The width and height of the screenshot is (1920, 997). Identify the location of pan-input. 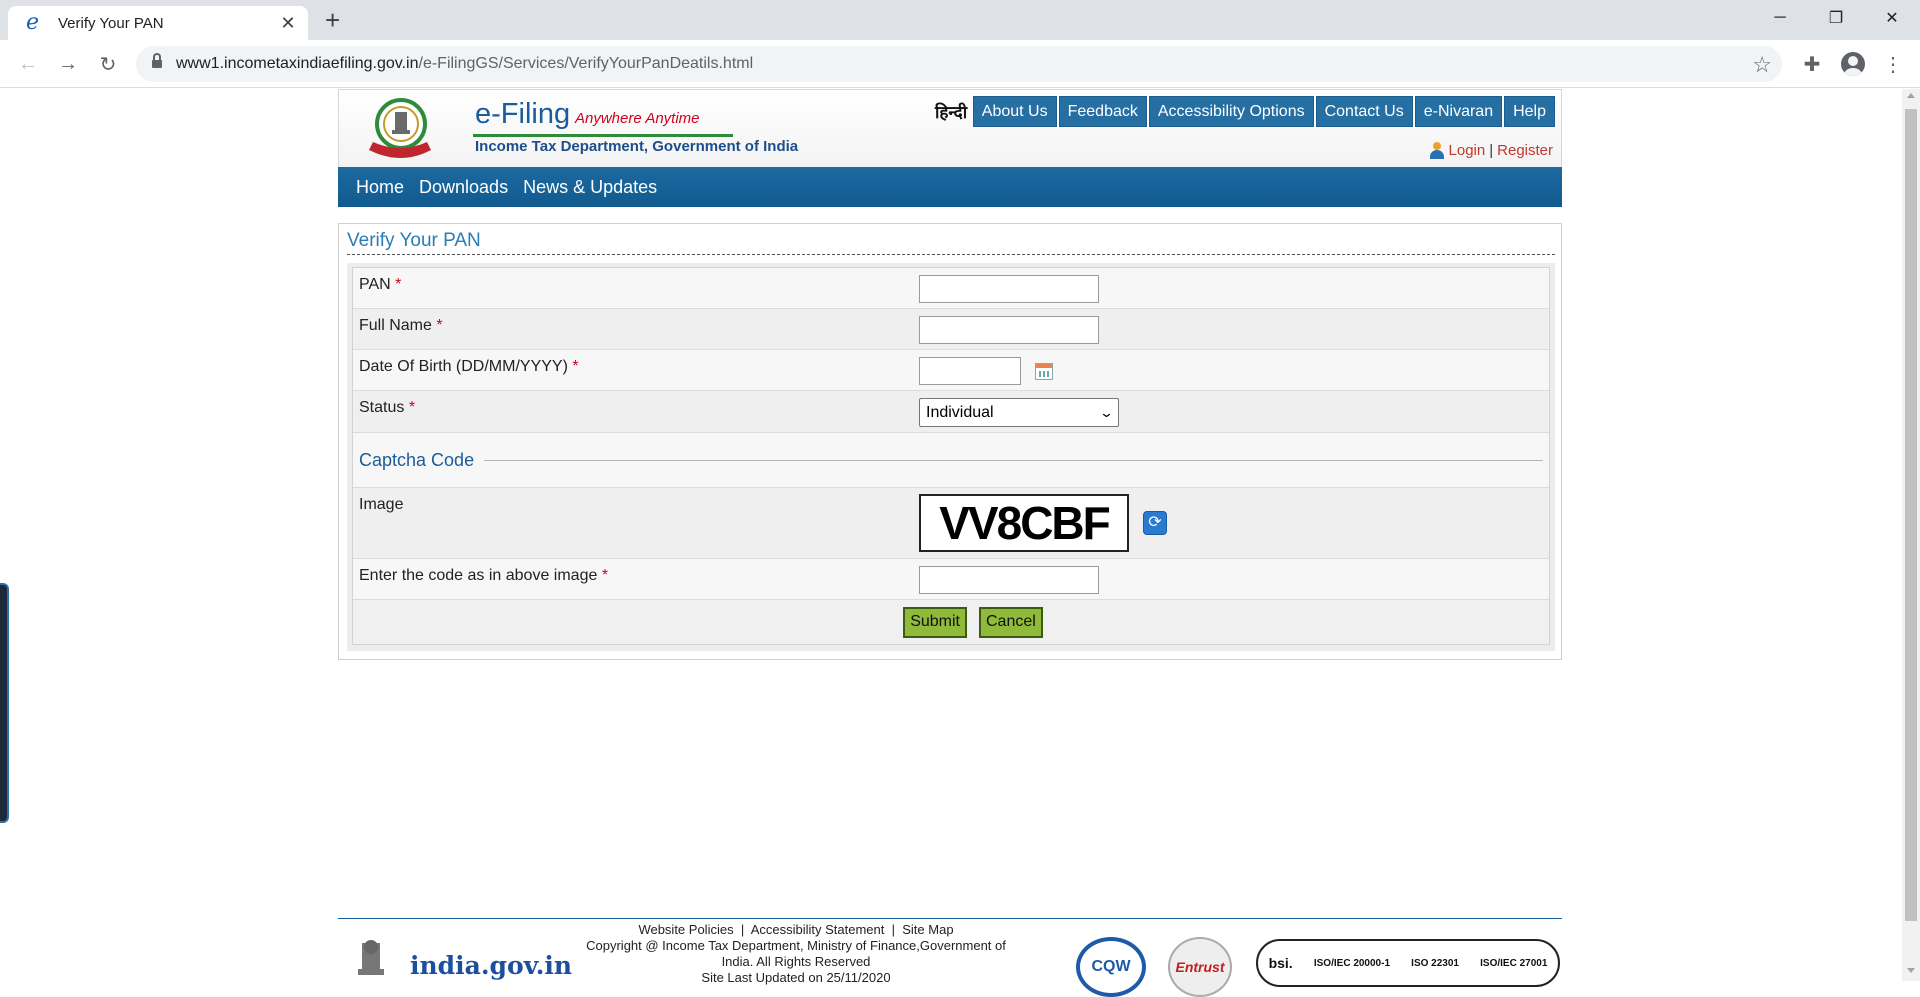
(1009, 289).